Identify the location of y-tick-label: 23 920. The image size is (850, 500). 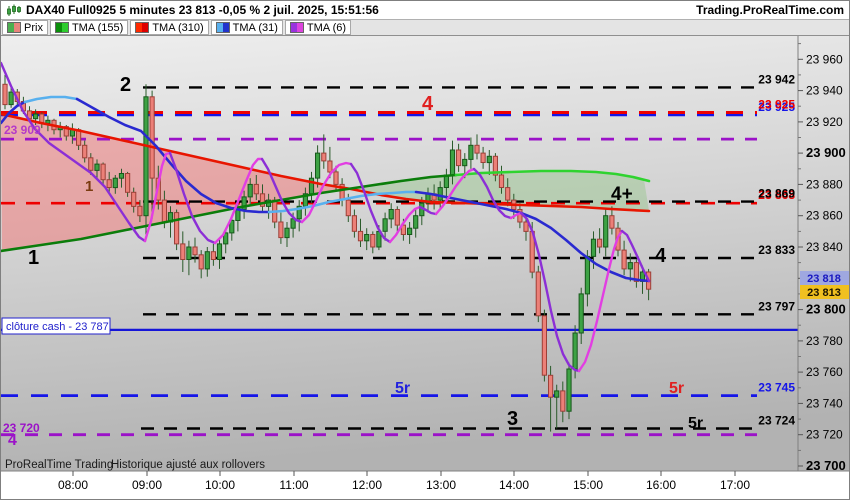
(824, 122).